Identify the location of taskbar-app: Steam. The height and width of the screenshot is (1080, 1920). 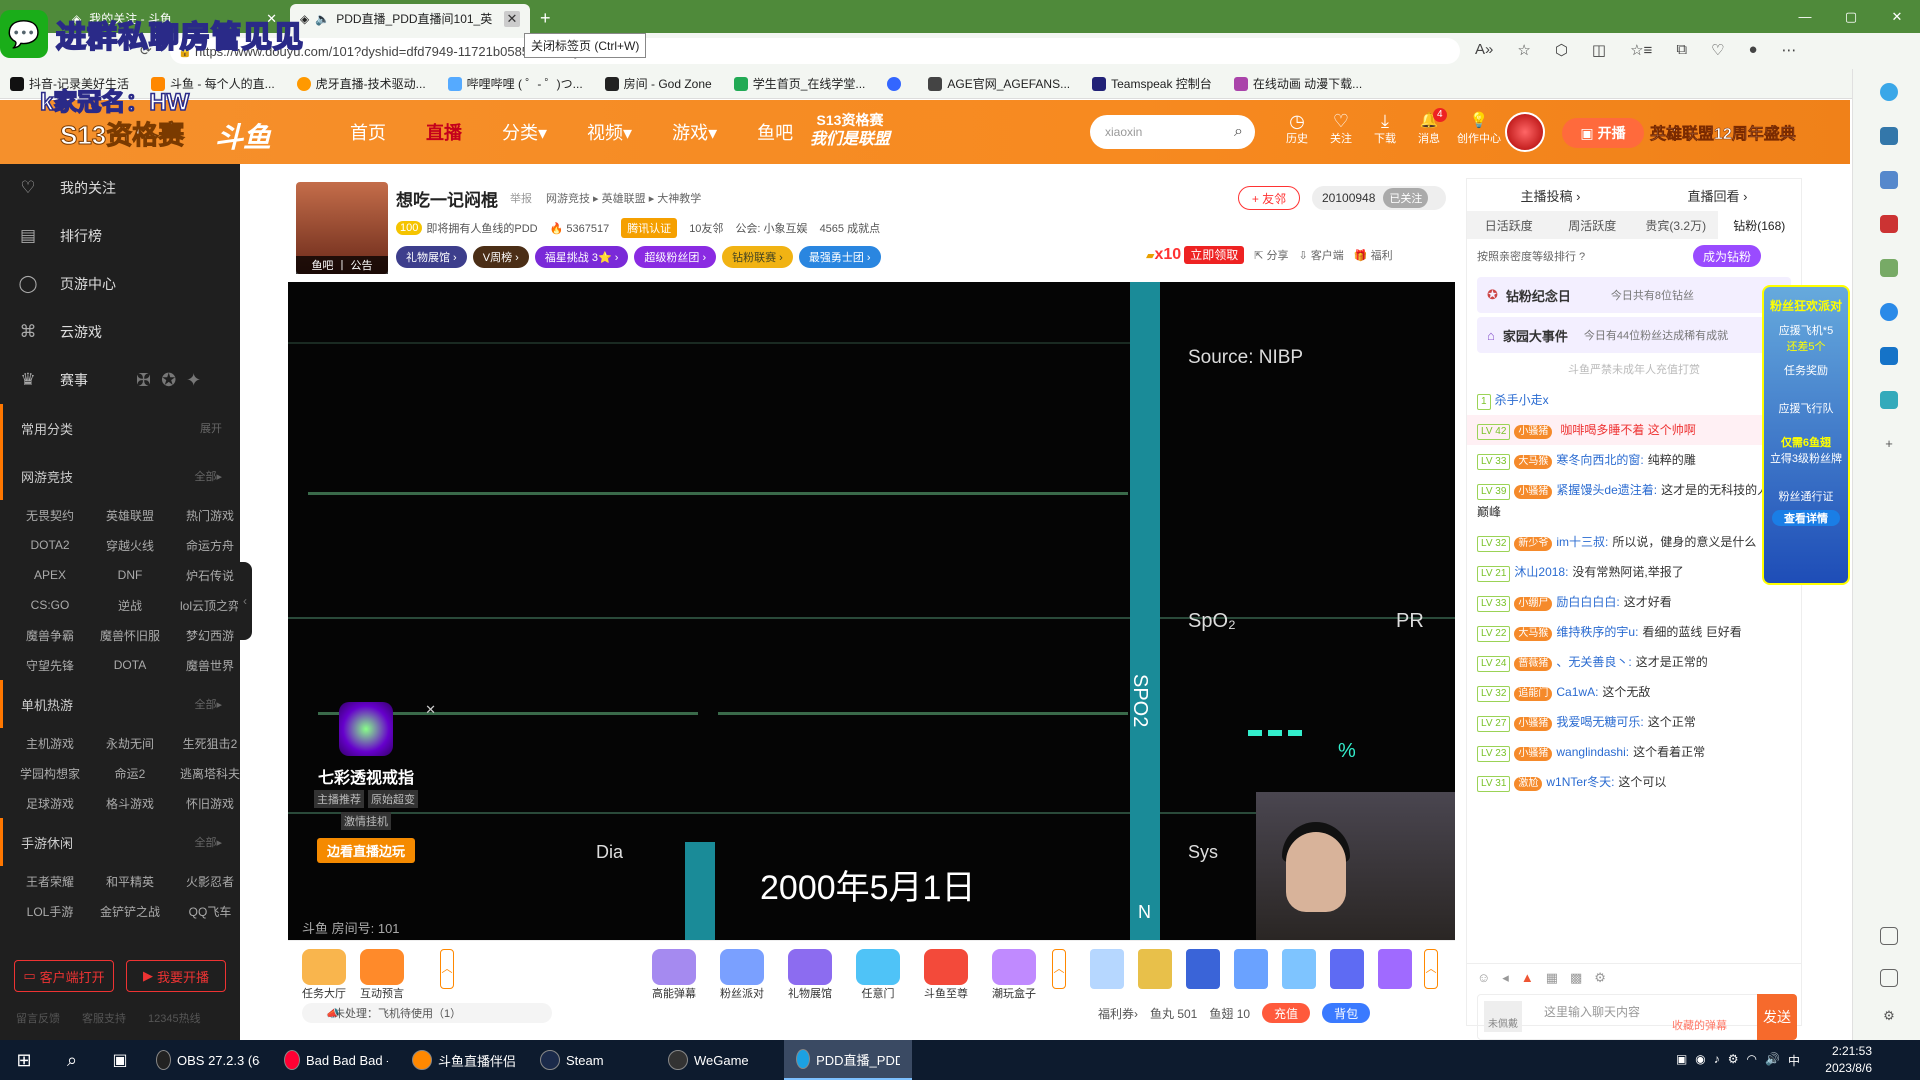
(592, 1060).